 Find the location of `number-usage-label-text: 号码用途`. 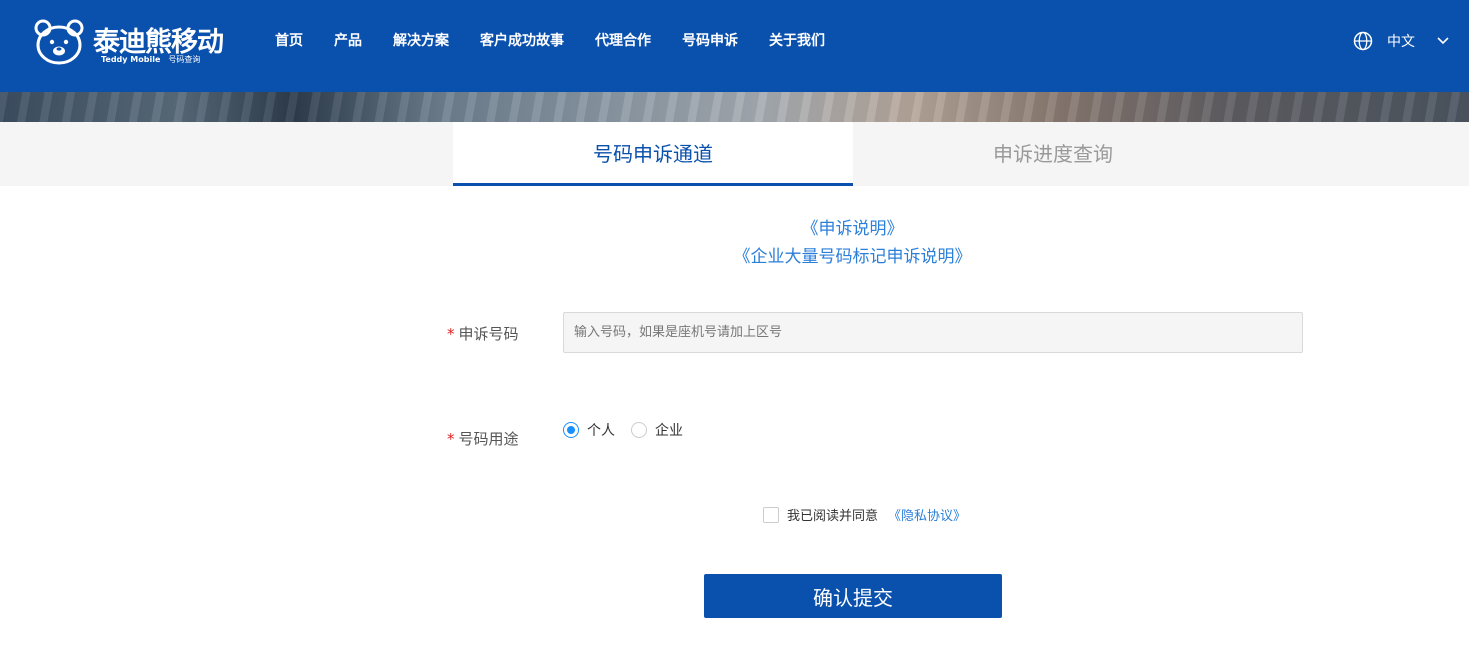

number-usage-label-text: 号码用途 is located at coordinates (488, 439).